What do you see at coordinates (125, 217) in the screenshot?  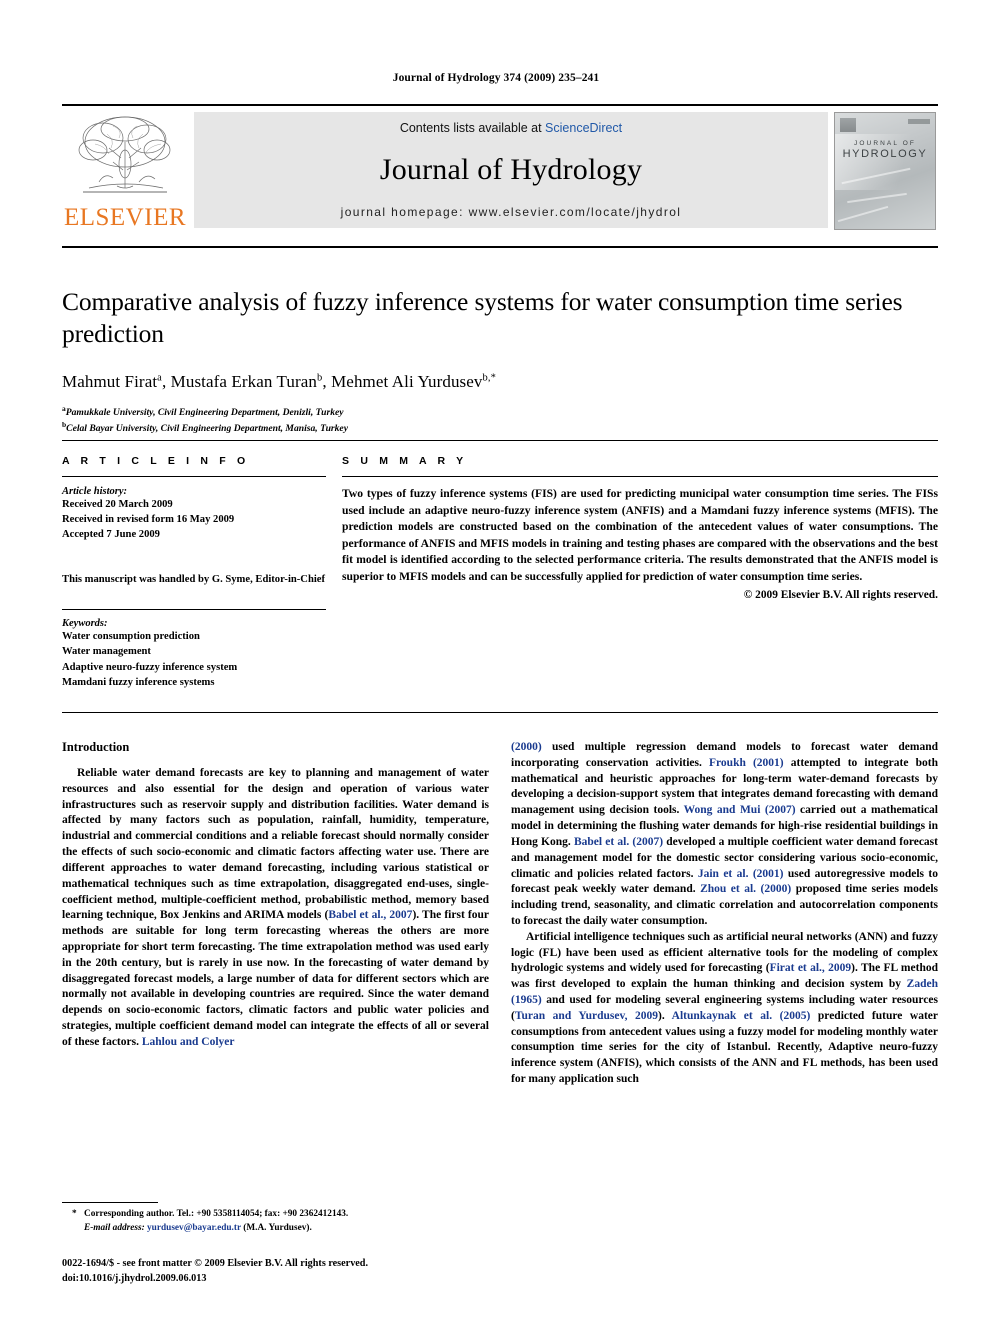 I see `elsevier-wordmark: ELSEVIER` at bounding box center [125, 217].